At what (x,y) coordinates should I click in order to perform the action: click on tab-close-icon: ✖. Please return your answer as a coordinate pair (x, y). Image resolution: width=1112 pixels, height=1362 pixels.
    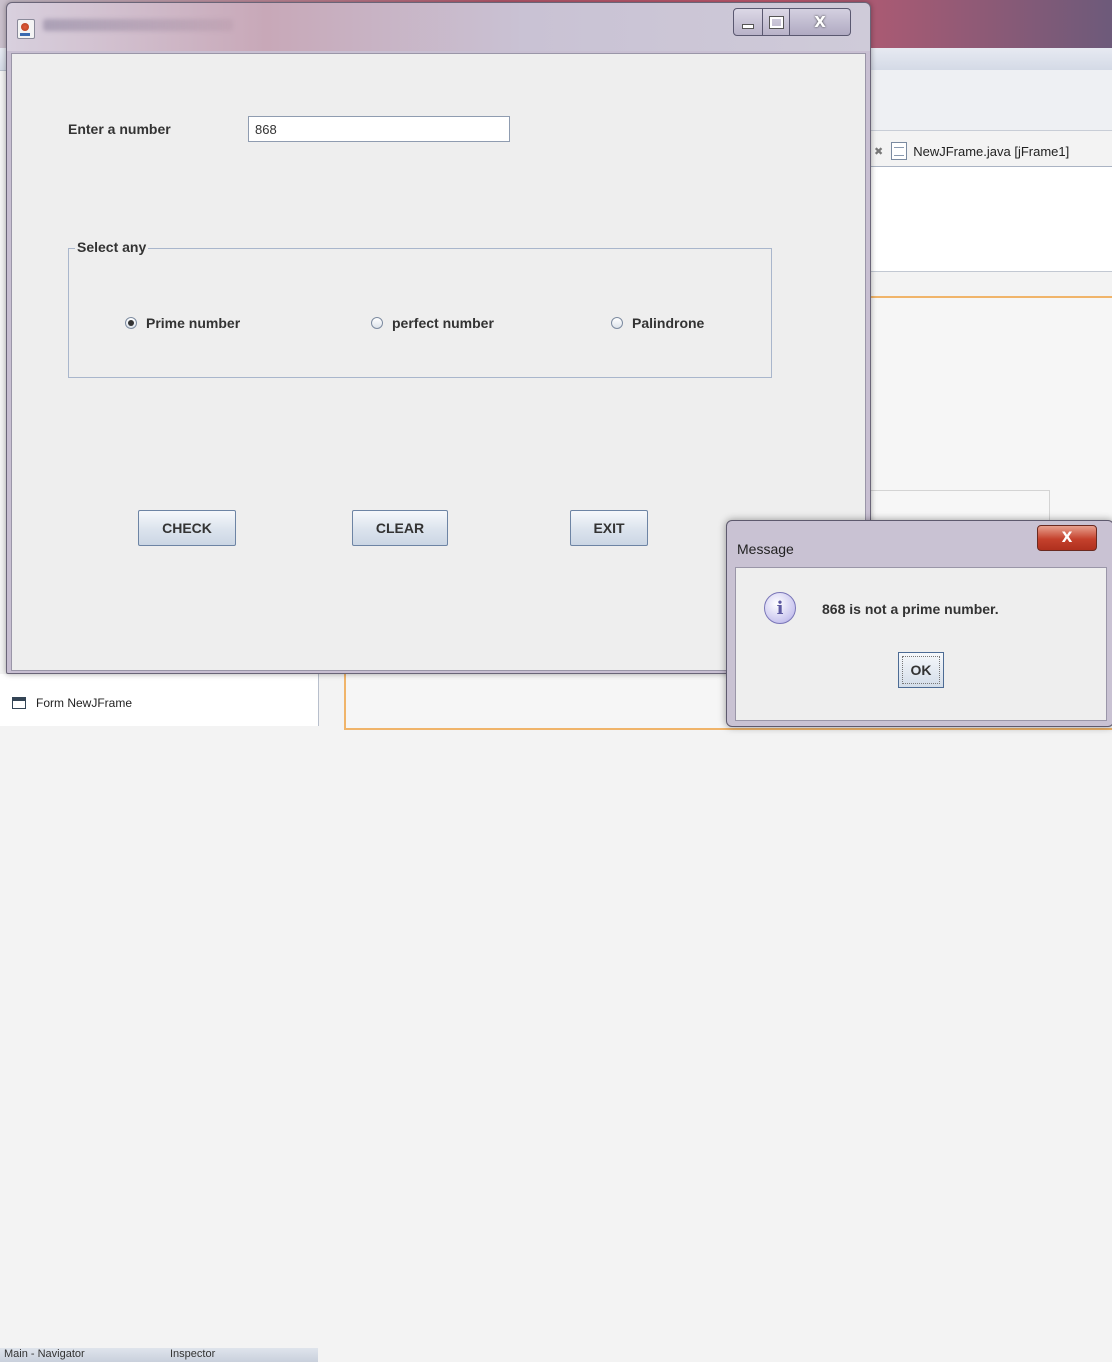
    Looking at the image, I should click on (878, 151).